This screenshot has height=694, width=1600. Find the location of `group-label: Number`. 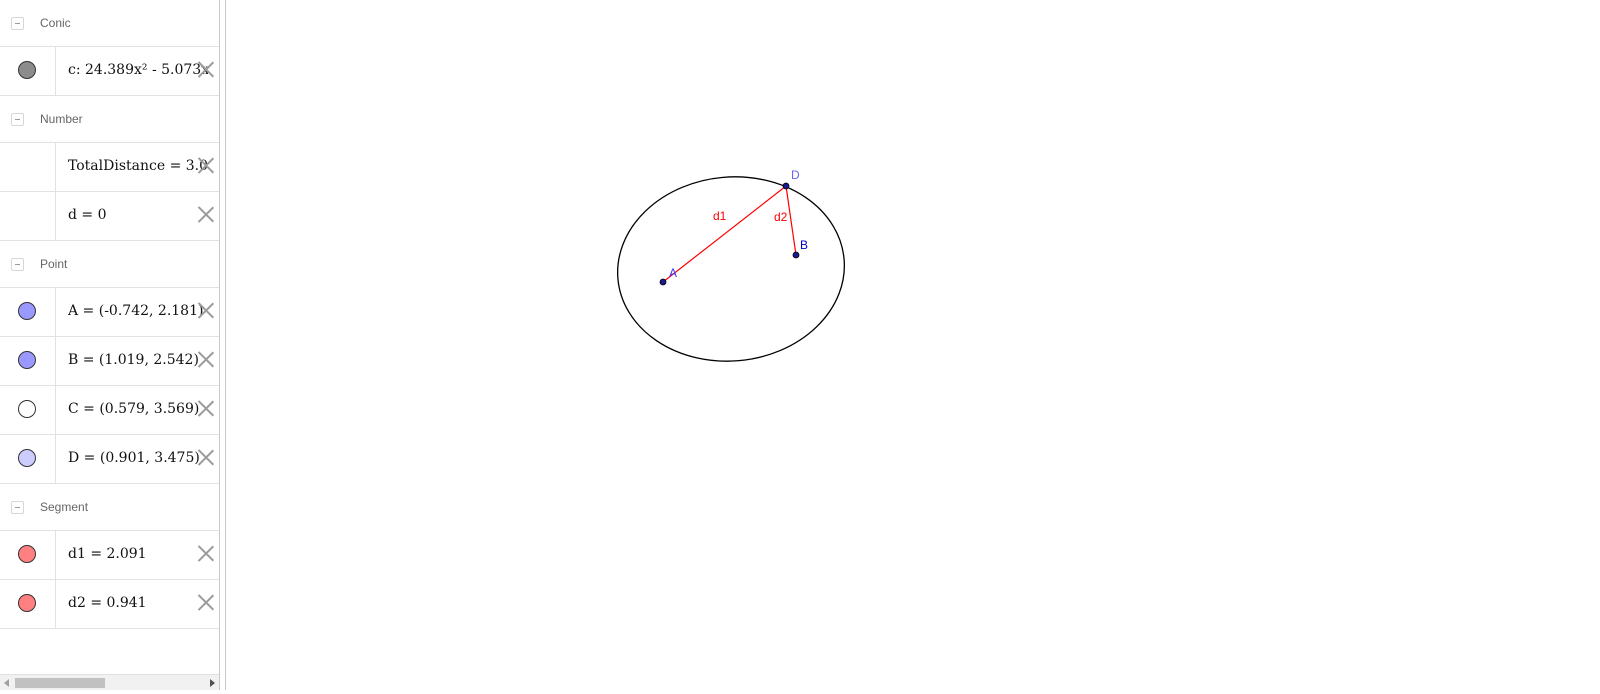

group-label: Number is located at coordinates (61, 119).